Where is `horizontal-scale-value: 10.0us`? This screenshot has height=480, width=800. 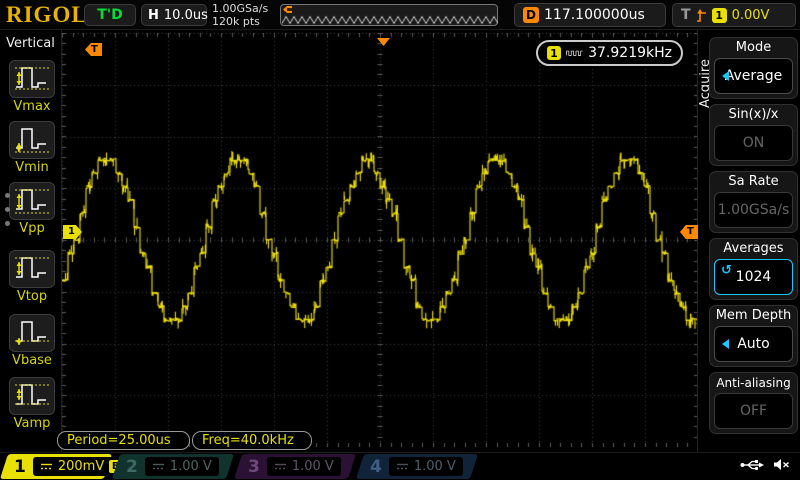
horizontal-scale-value: 10.0us is located at coordinates (185, 15).